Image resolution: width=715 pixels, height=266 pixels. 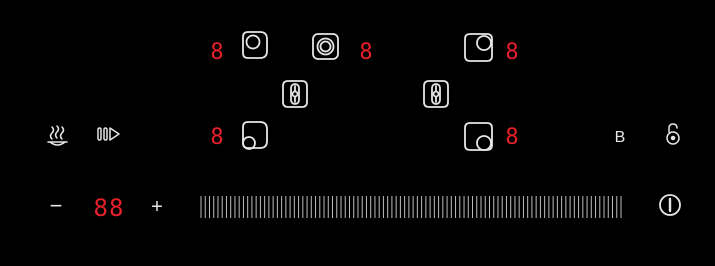 I want to click on boost-button: B, so click(x=620, y=137).